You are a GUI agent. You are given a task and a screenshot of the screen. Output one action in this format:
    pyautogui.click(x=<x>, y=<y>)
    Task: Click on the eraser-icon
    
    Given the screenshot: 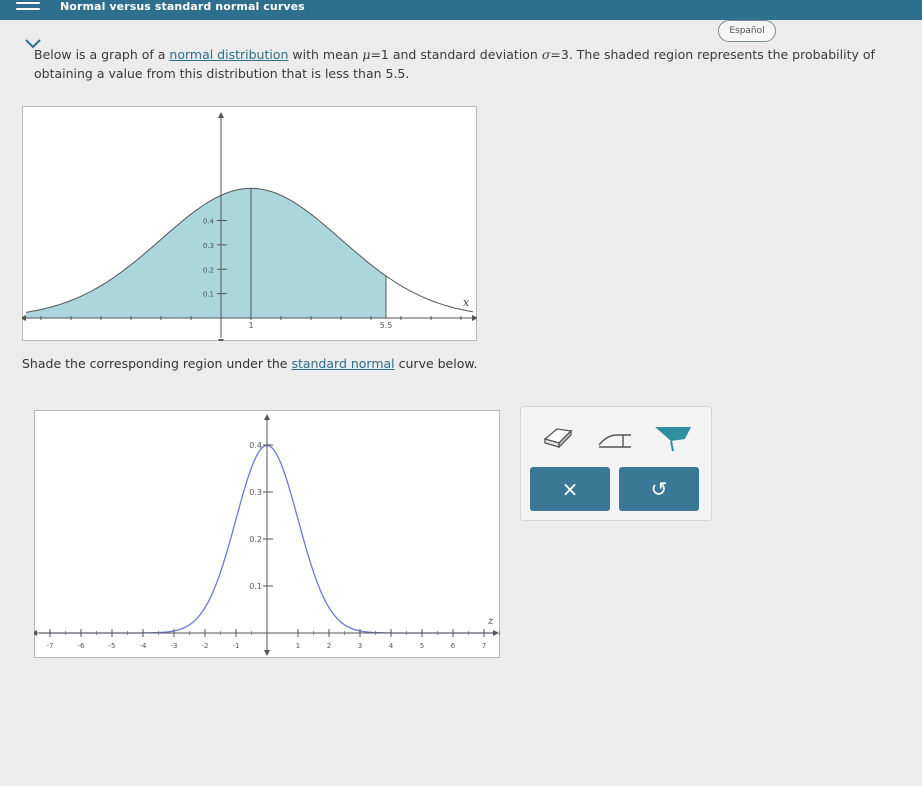 What is the action you would take?
    pyautogui.click(x=558, y=438)
    